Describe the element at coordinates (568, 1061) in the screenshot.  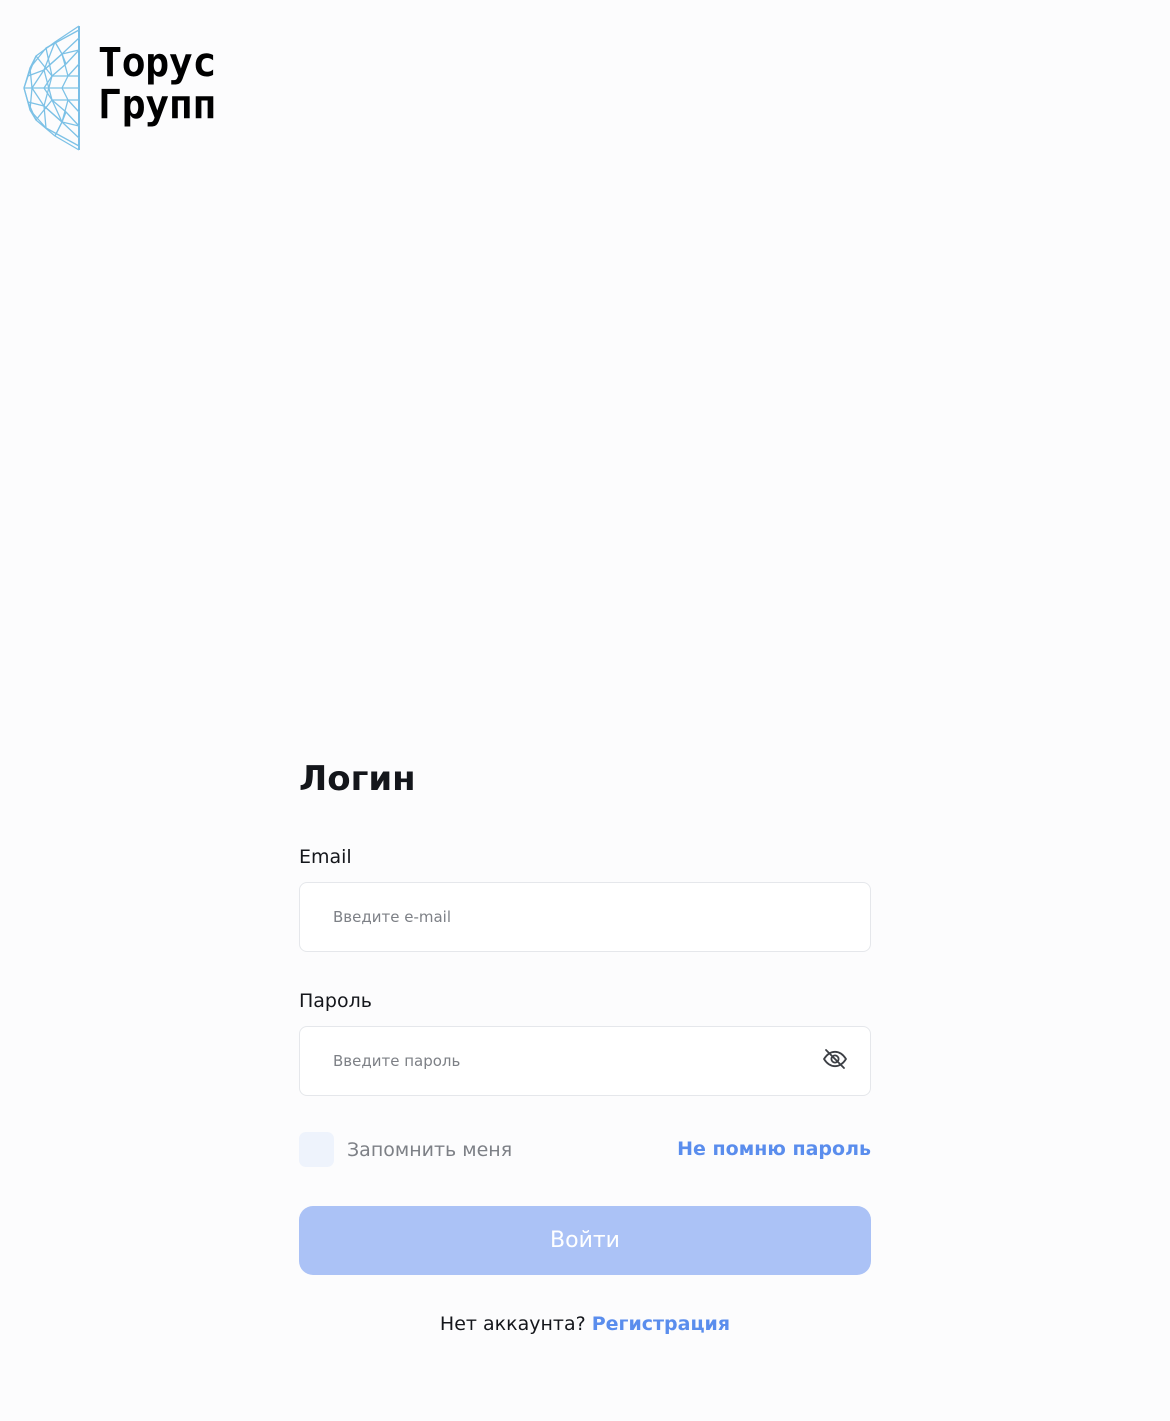
I see `password-field` at that location.